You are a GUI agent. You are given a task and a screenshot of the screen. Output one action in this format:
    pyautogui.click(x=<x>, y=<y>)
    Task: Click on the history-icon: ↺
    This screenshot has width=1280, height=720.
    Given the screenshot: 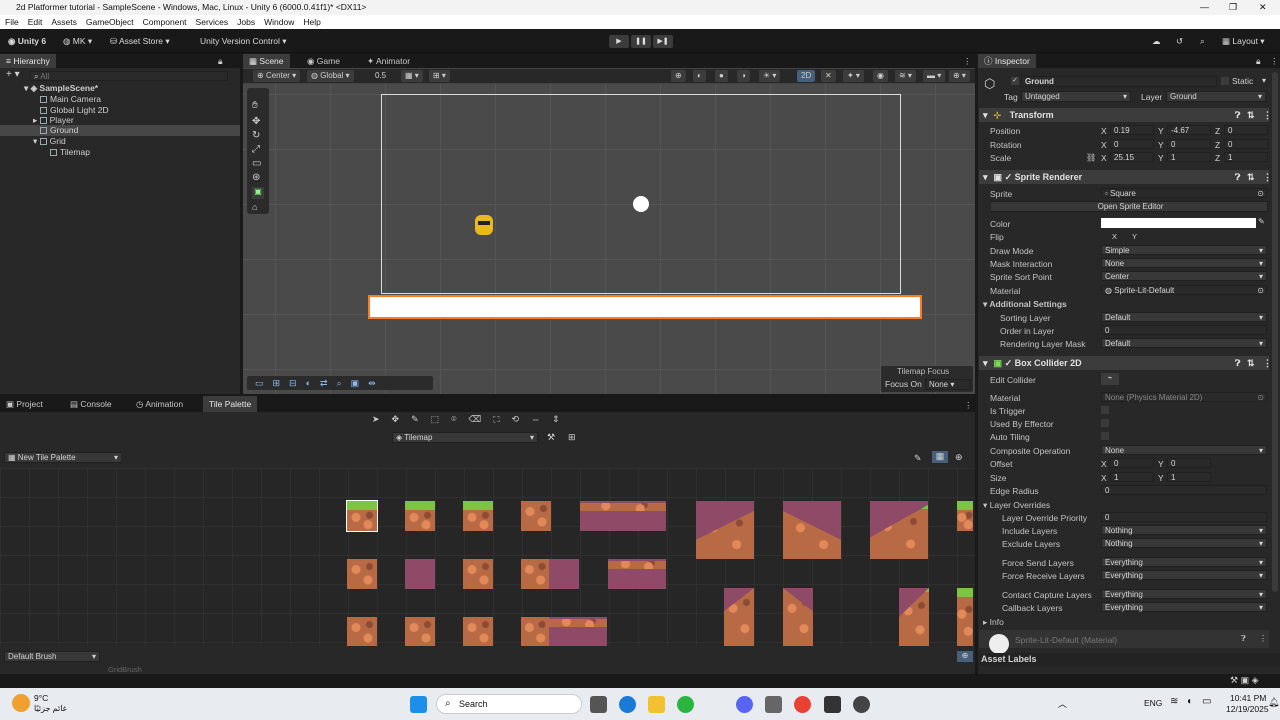 What is the action you would take?
    pyautogui.click(x=1179, y=41)
    